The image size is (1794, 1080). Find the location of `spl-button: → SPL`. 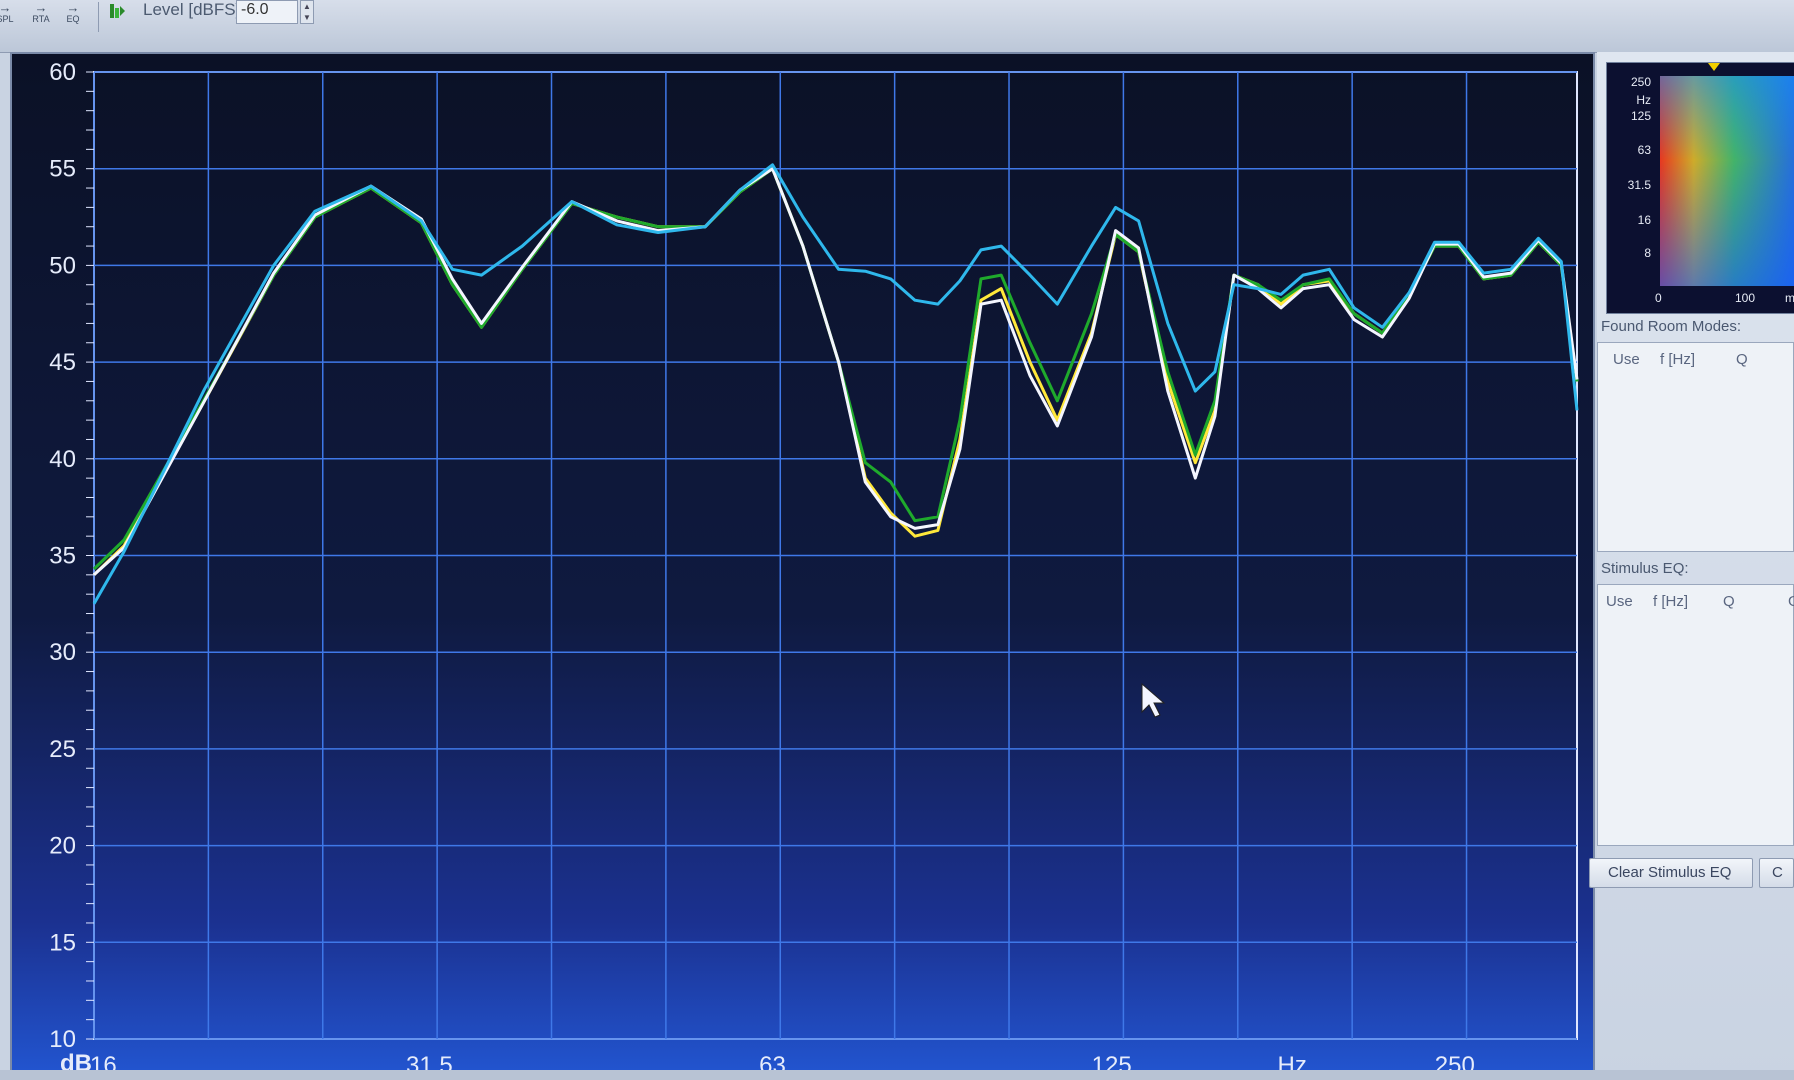

spl-button: → SPL is located at coordinates (9, 12).